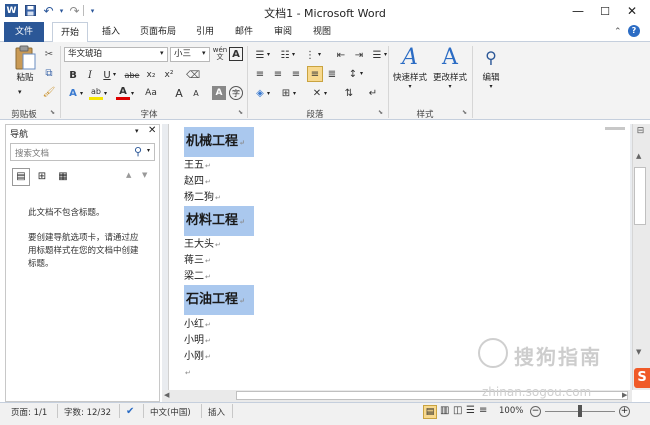 The image size is (650, 425). I want to click on character-border-icon: A, so click(236, 54).